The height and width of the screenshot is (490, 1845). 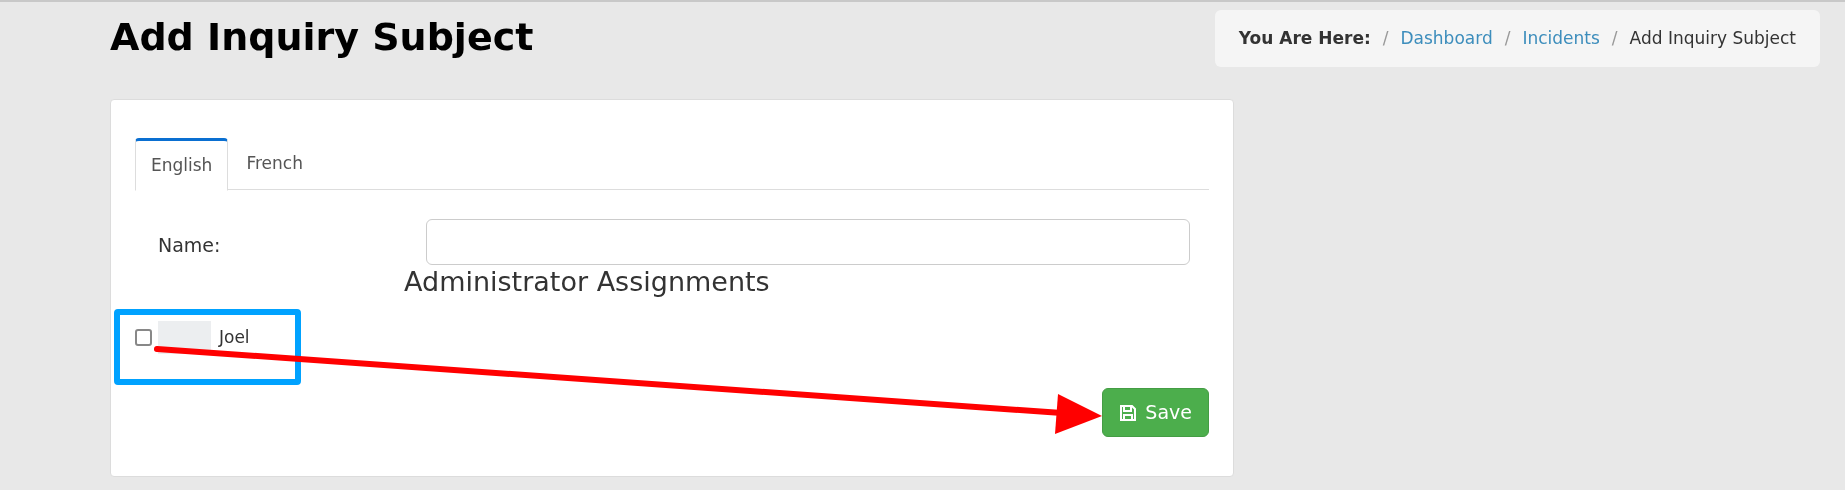 What do you see at coordinates (1712, 38) in the screenshot?
I see `breadcrumb-current: Add Inquiry Subject` at bounding box center [1712, 38].